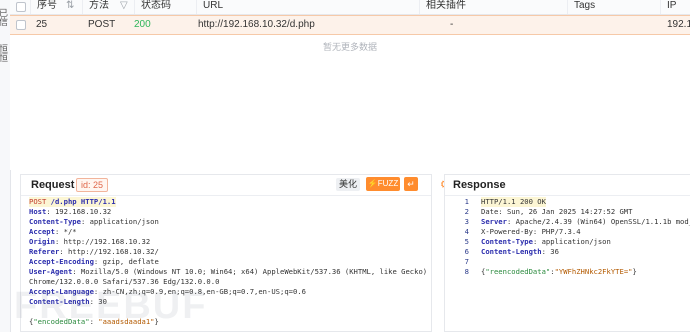 The width and height of the screenshot is (690, 332). Describe the element at coordinates (21, 25) in the screenshot. I see `row-checkbox` at that location.